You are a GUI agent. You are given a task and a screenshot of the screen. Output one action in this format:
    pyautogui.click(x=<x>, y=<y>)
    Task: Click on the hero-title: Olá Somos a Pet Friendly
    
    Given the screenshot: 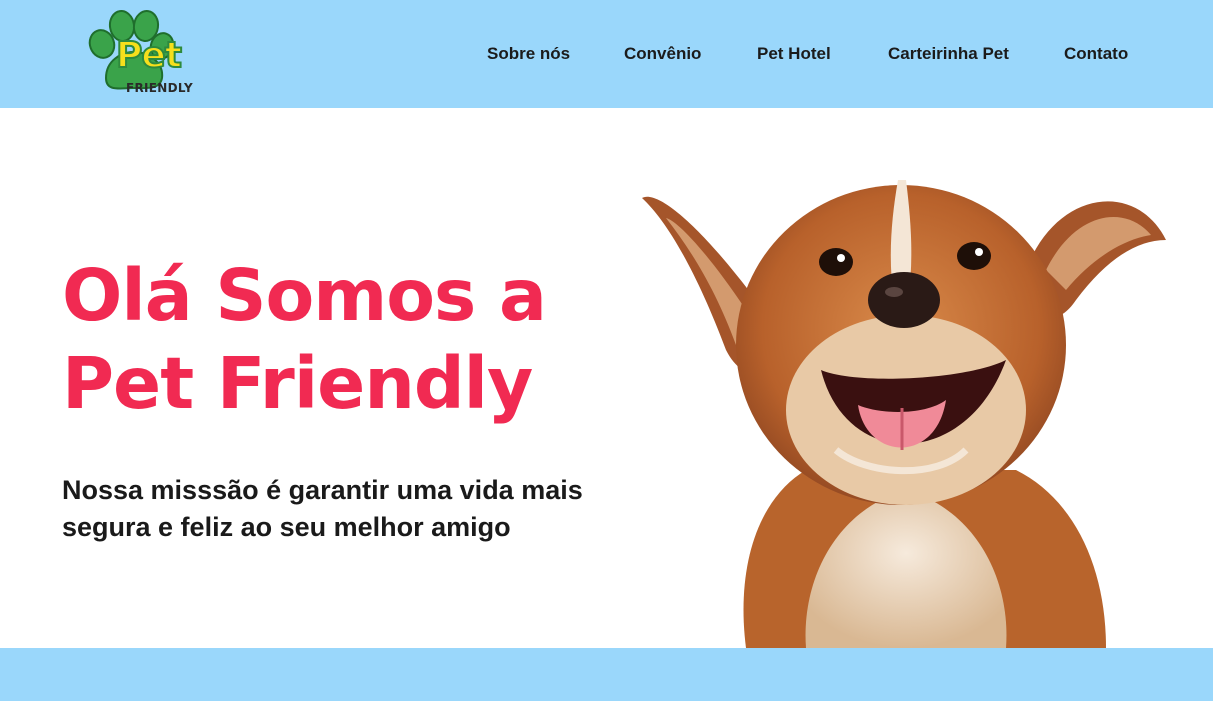 What is the action you would take?
    pyautogui.click(x=342, y=340)
    